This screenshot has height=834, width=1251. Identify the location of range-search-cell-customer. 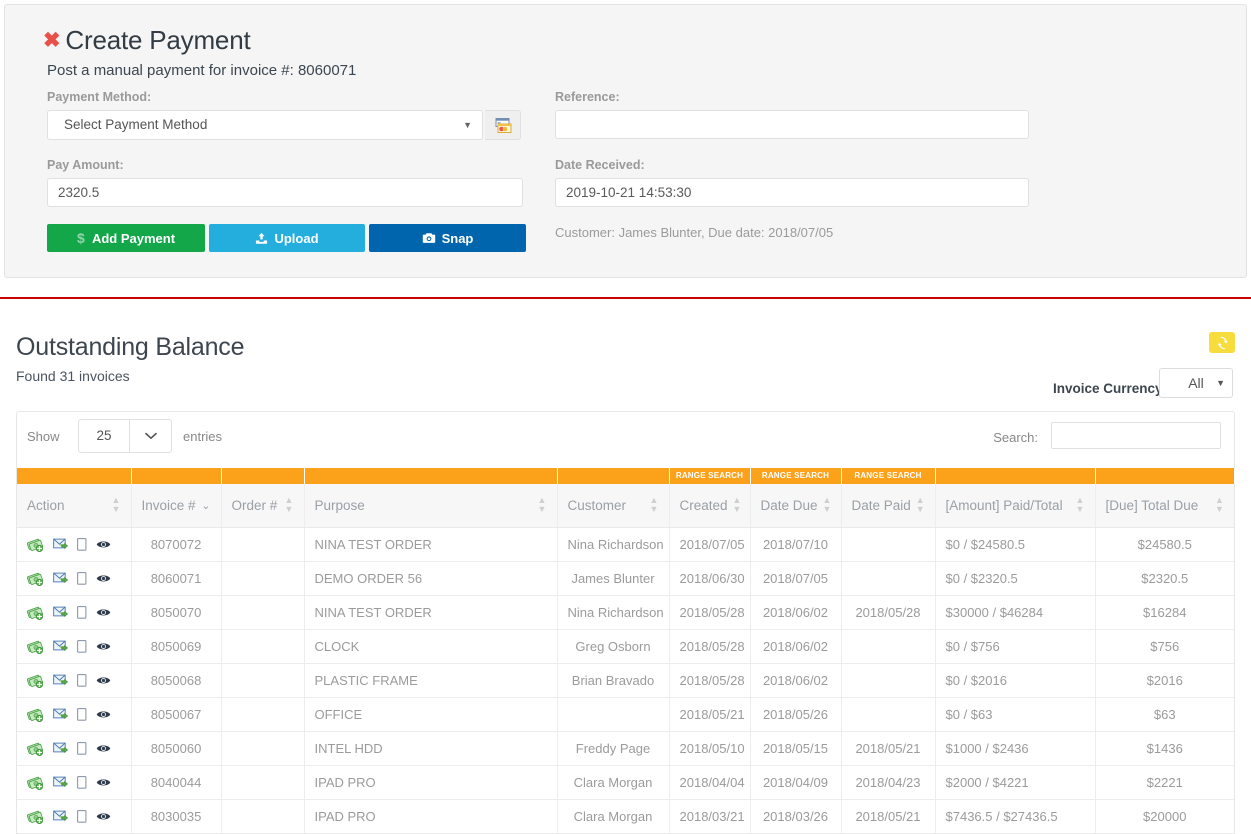
(613, 476).